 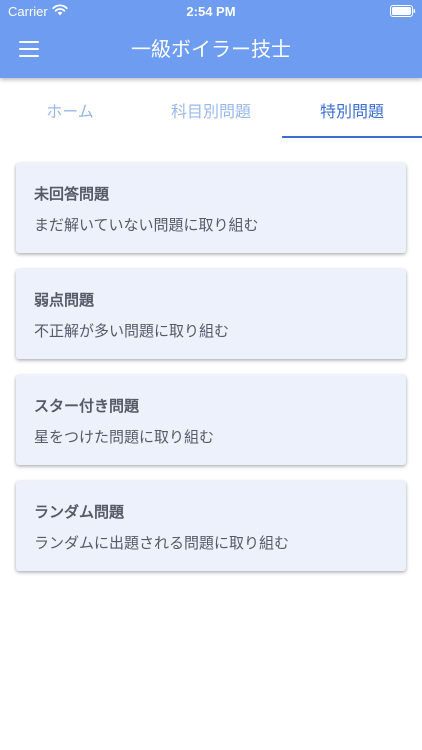 I want to click on page-title: 一級ボイラー技士, so click(x=211, y=49).